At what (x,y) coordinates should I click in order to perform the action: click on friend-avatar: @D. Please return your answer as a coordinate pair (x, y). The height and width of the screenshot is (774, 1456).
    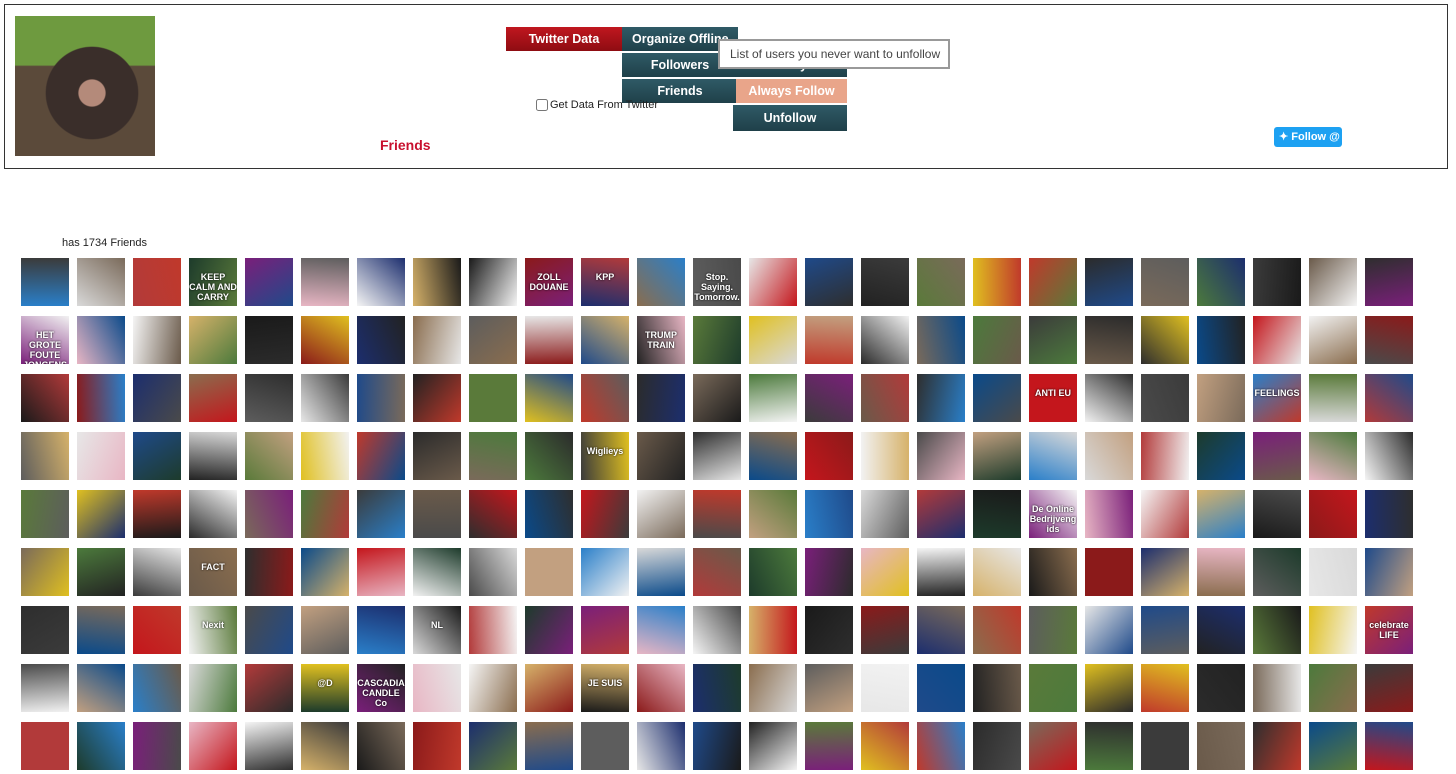
    Looking at the image, I should click on (325, 688).